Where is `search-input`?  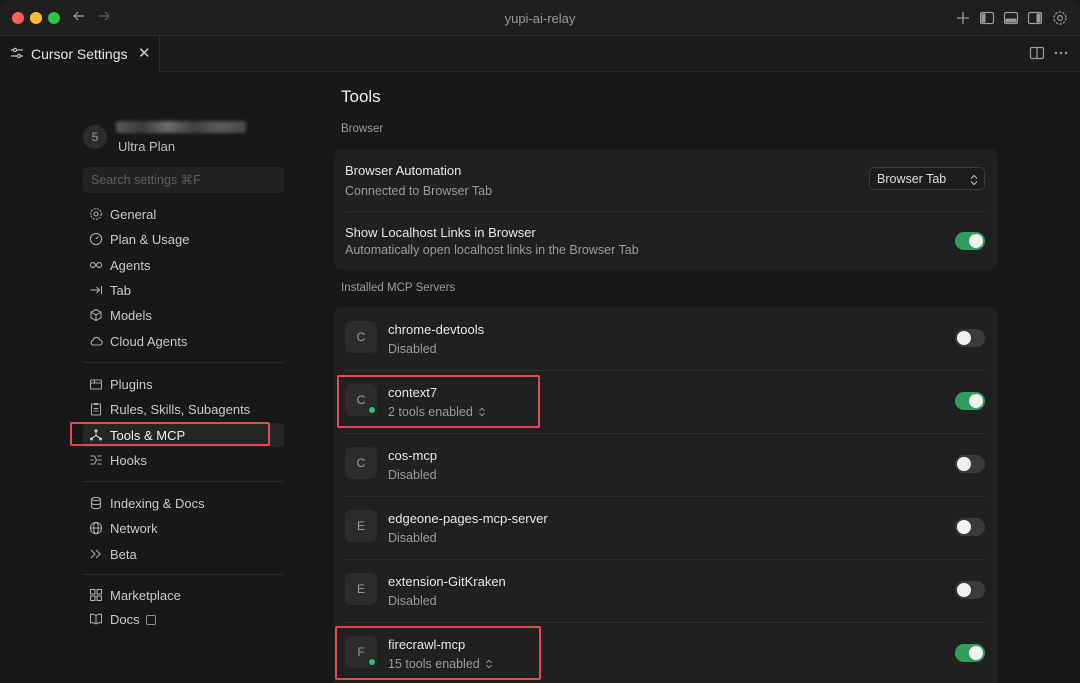 search-input is located at coordinates (183, 180).